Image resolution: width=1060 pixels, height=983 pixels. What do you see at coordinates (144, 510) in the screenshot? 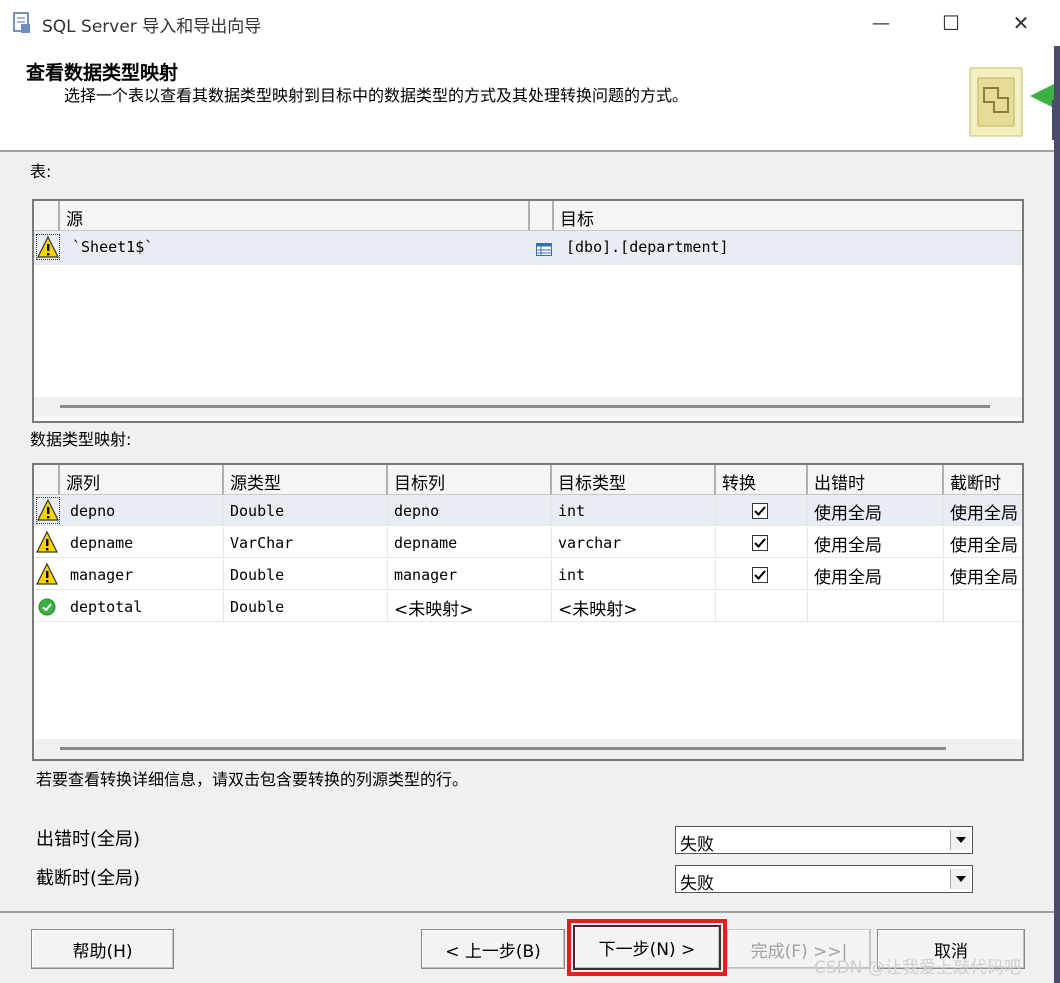
I see `source-column-cell: depno` at bounding box center [144, 510].